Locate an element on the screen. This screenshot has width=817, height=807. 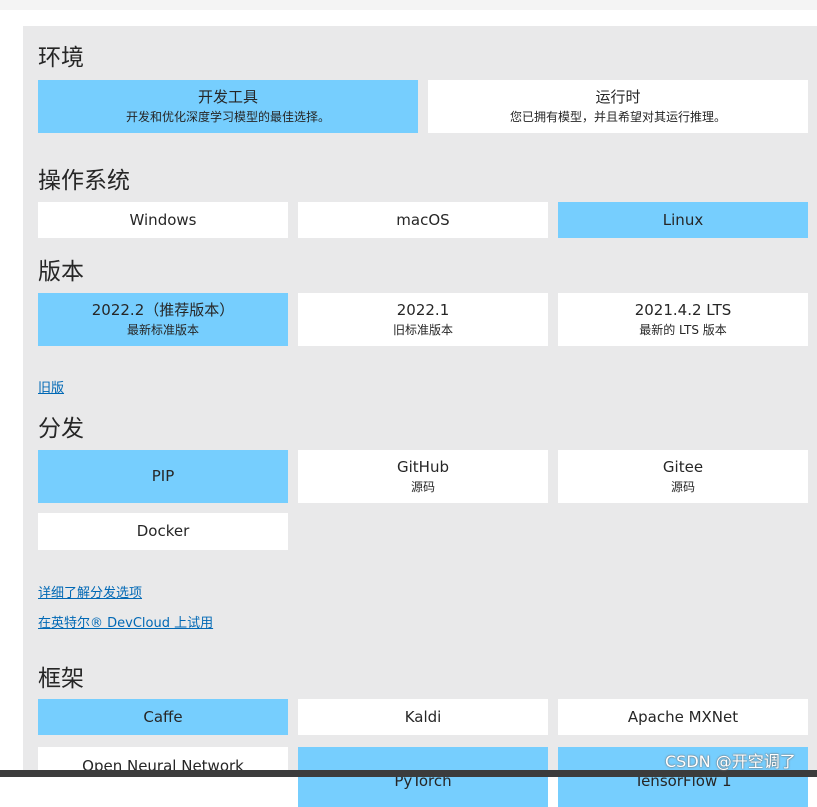
option-label: Gitee is located at coordinates (683, 467).